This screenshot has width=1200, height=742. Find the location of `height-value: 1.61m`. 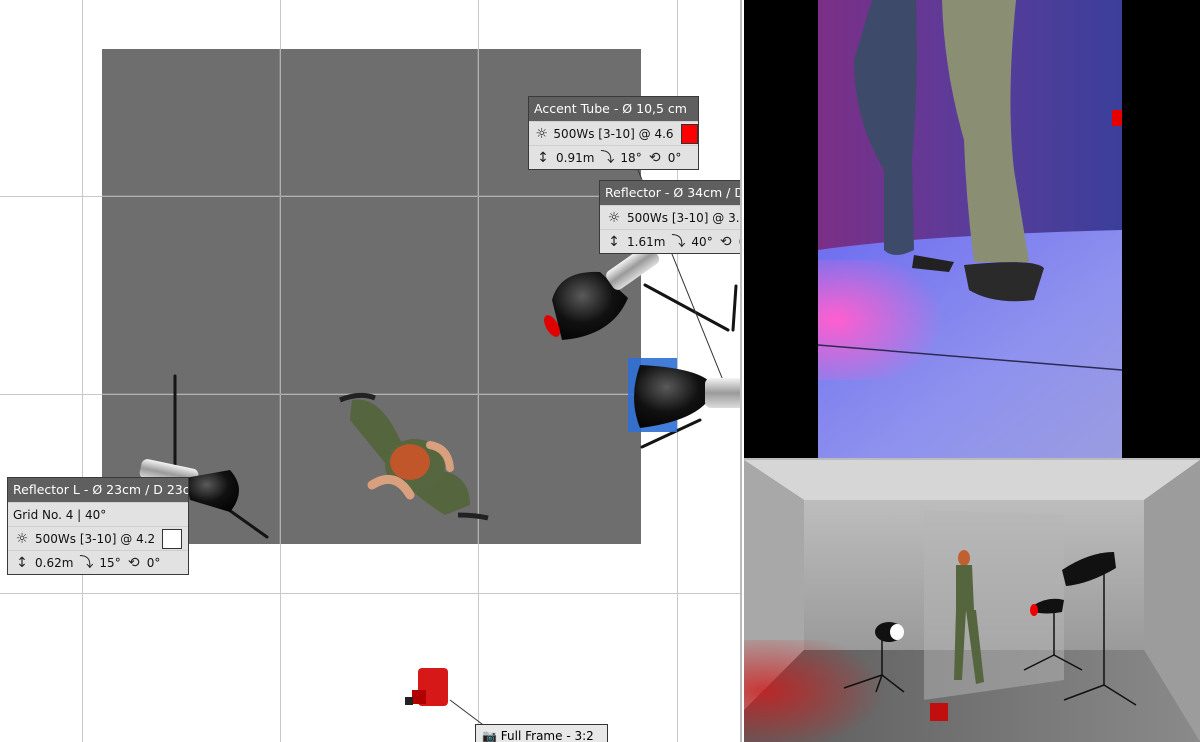

height-value: 1.61m is located at coordinates (646, 241).